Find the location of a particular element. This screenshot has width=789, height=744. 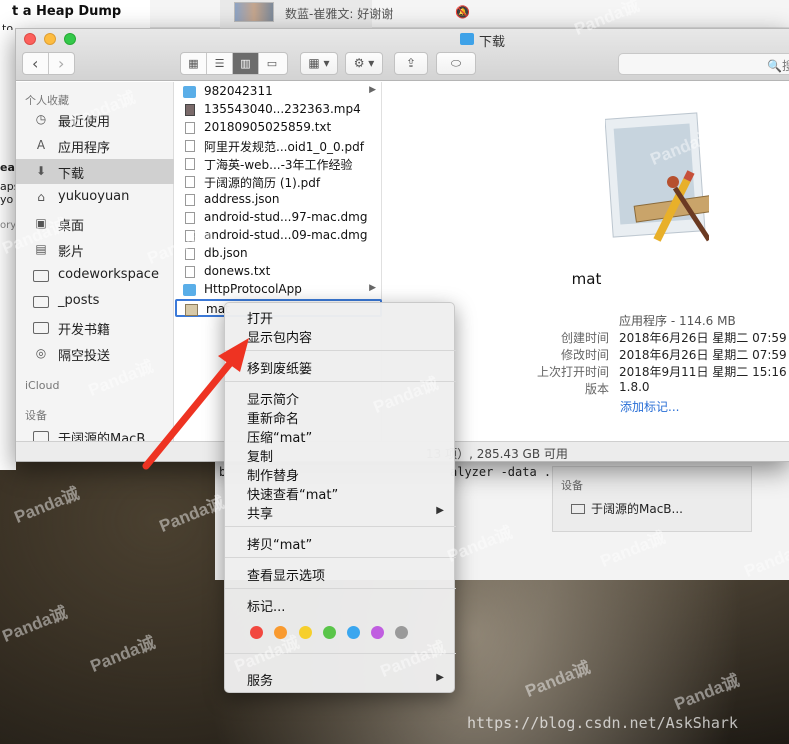

sidebar-item-codeworkspace: codeworkspace is located at coordinates (95, 275).